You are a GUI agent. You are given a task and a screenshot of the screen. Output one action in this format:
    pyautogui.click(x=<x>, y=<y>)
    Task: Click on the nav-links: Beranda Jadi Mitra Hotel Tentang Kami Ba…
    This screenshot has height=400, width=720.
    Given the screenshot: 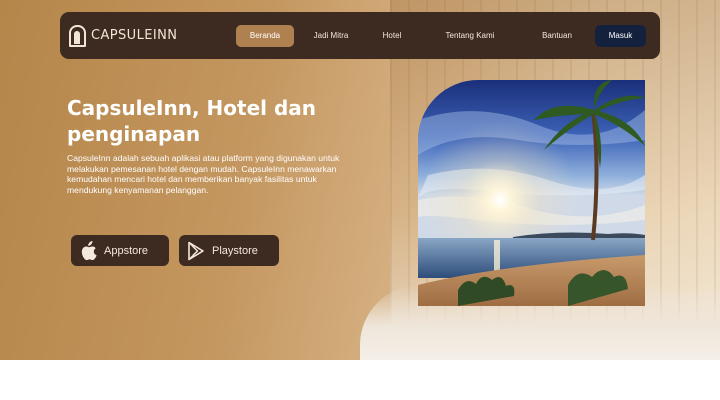 What is the action you would take?
    pyautogui.click(x=410, y=35)
    